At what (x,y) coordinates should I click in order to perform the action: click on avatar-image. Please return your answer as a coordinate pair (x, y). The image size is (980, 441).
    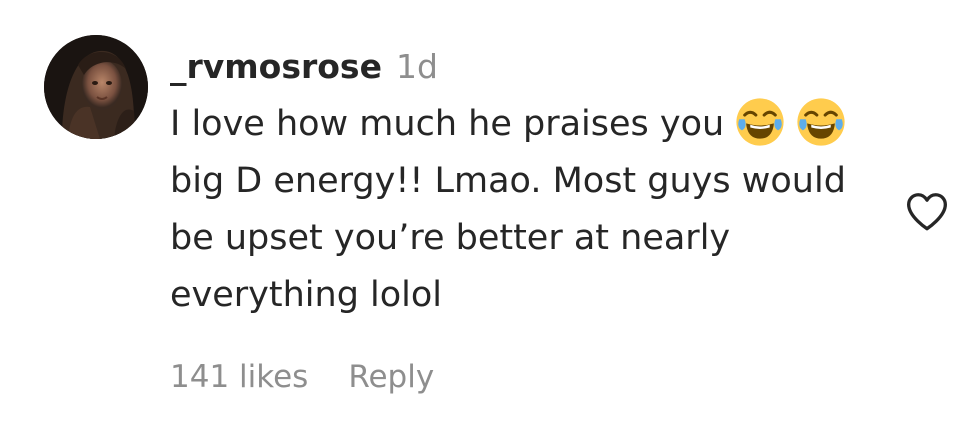
    Looking at the image, I should click on (96, 87).